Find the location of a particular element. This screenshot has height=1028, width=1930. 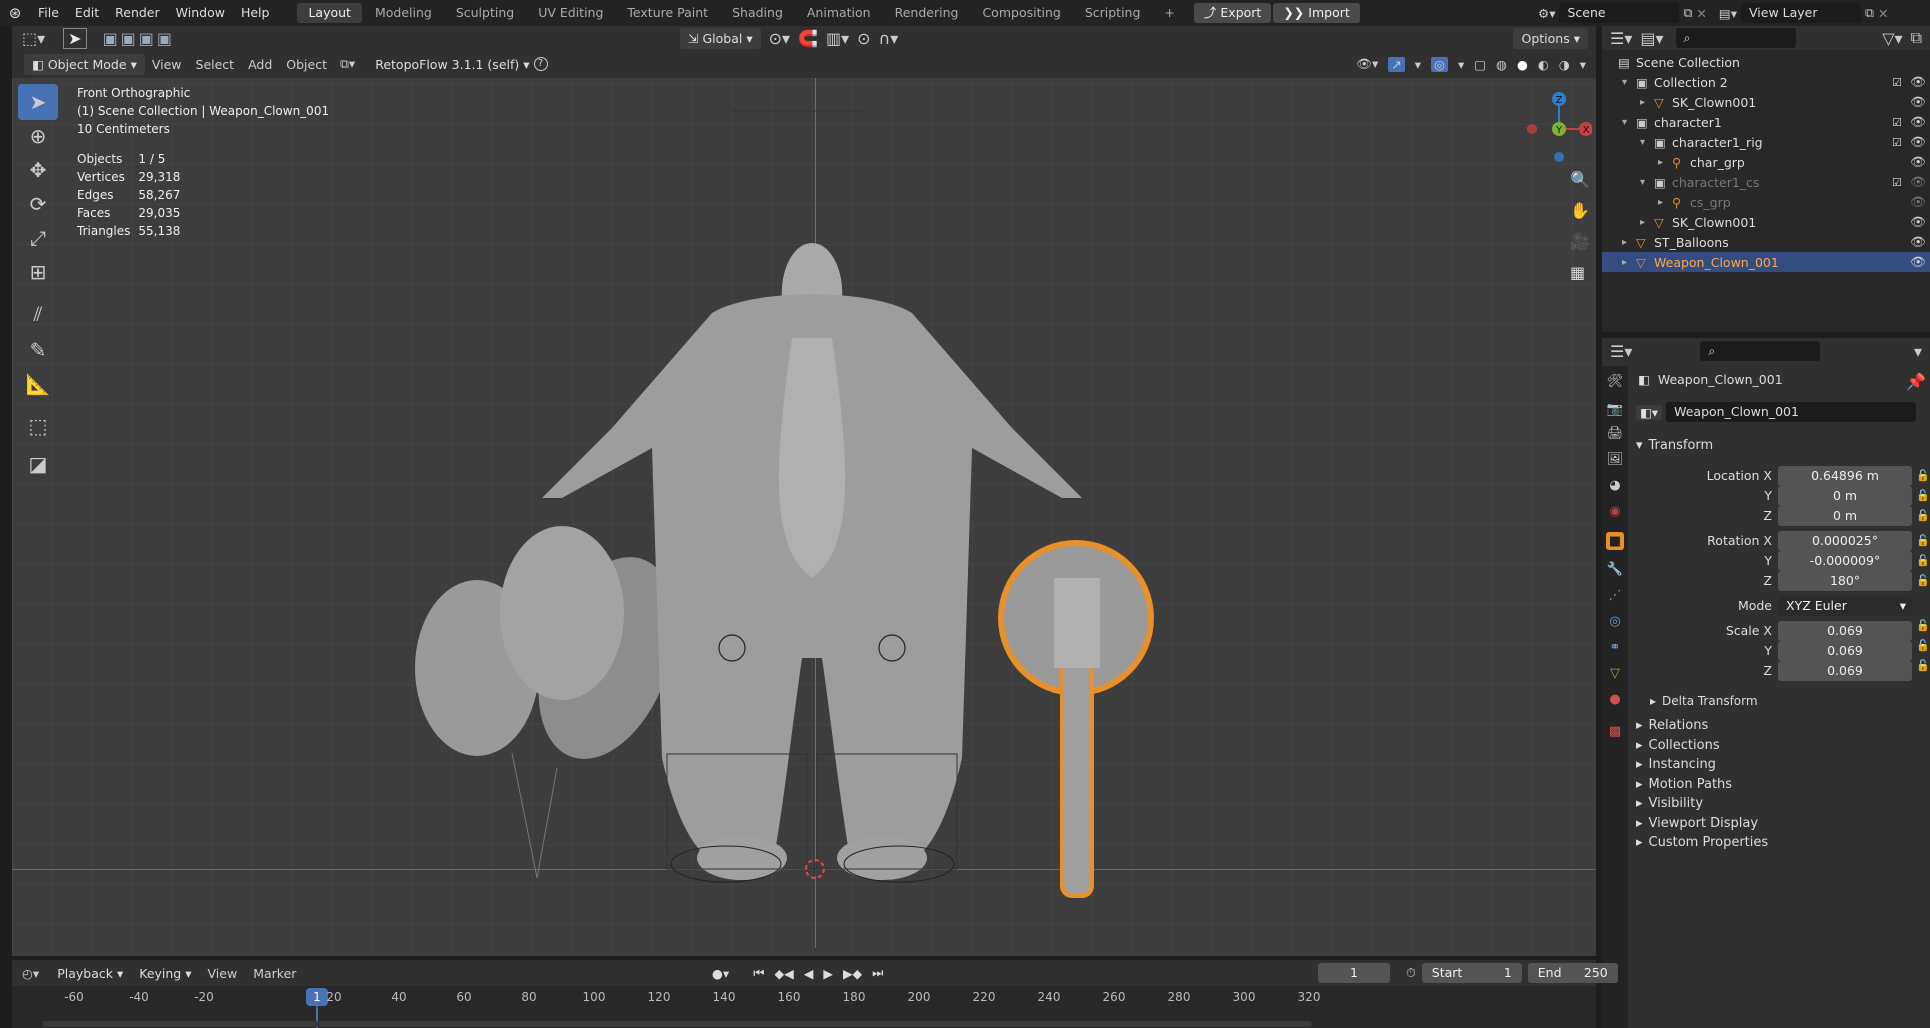

scene-close-icon: ✕ is located at coordinates (1701, 13).